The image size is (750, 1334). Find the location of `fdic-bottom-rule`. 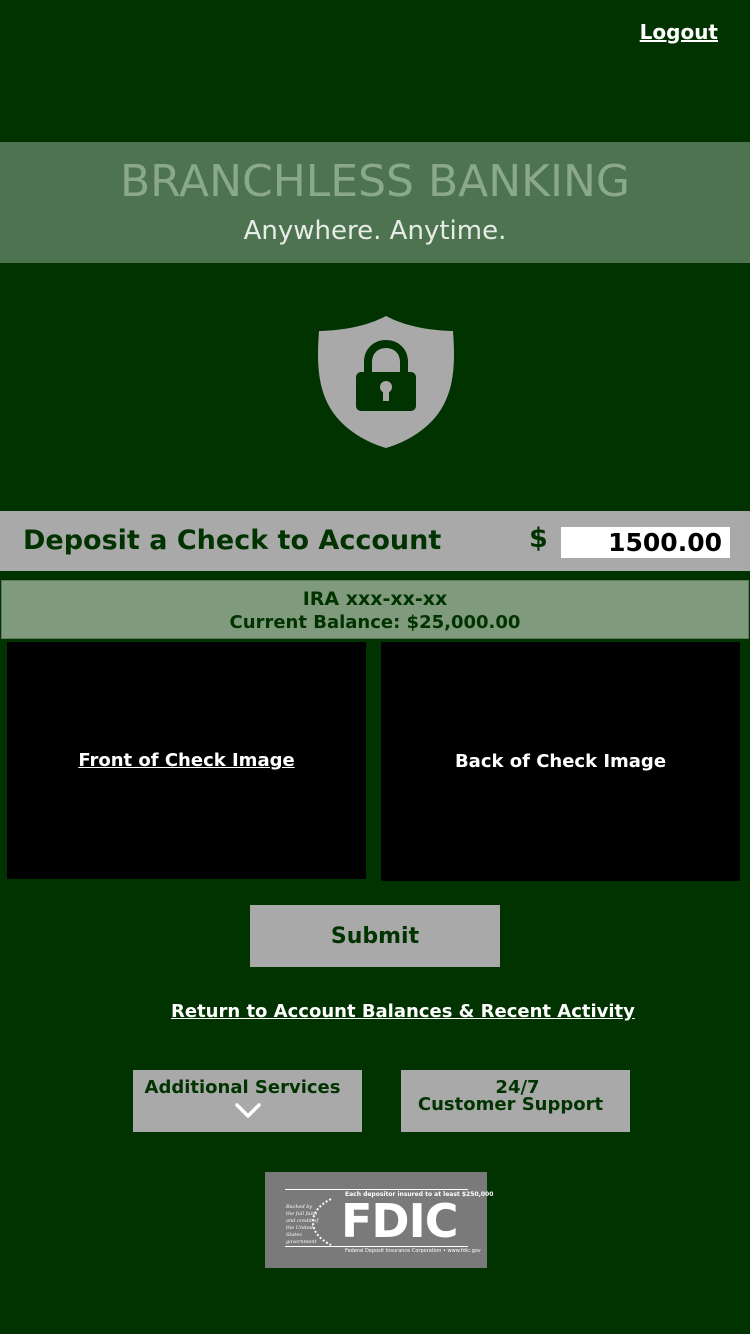

fdic-bottom-rule is located at coordinates (376, 1246).